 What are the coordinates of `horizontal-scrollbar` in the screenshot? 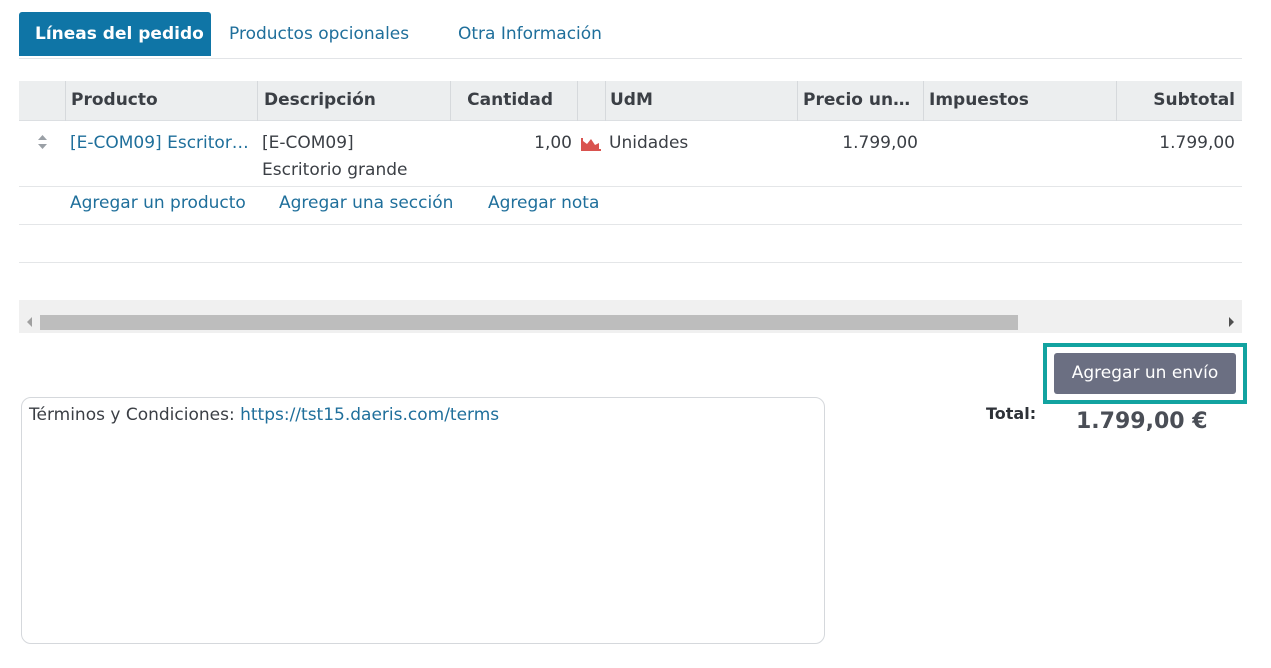 It's located at (630, 316).